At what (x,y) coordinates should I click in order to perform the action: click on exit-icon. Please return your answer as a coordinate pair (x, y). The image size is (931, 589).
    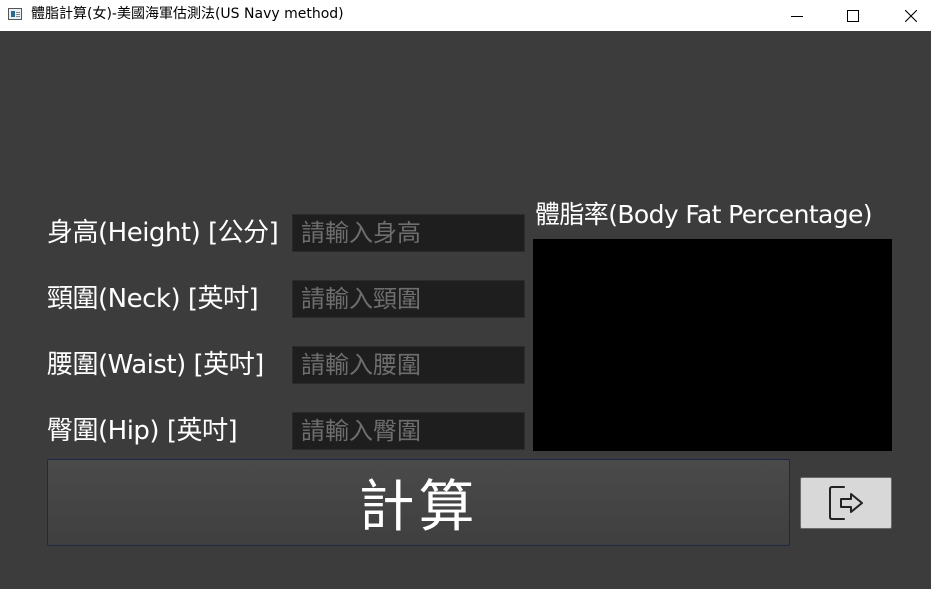
    Looking at the image, I should click on (846, 503).